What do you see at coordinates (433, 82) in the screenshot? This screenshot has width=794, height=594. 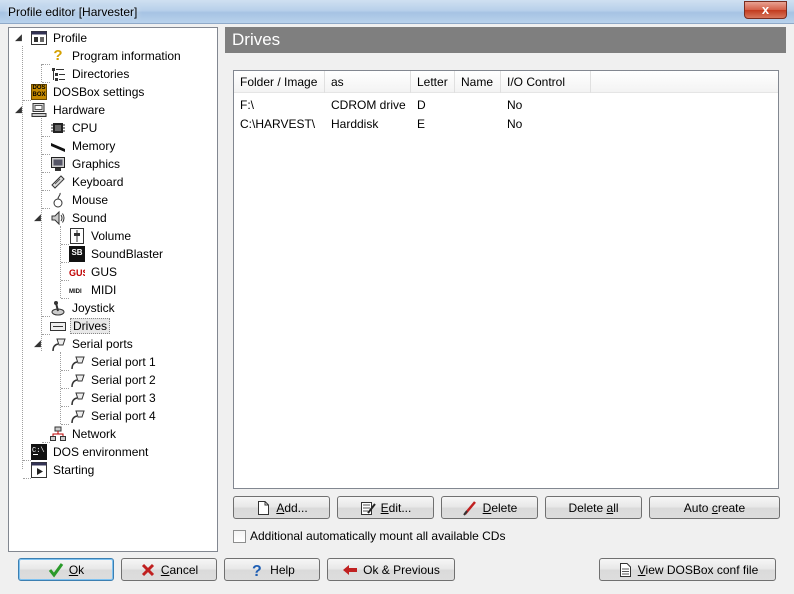 I see `column-letter: Letter` at bounding box center [433, 82].